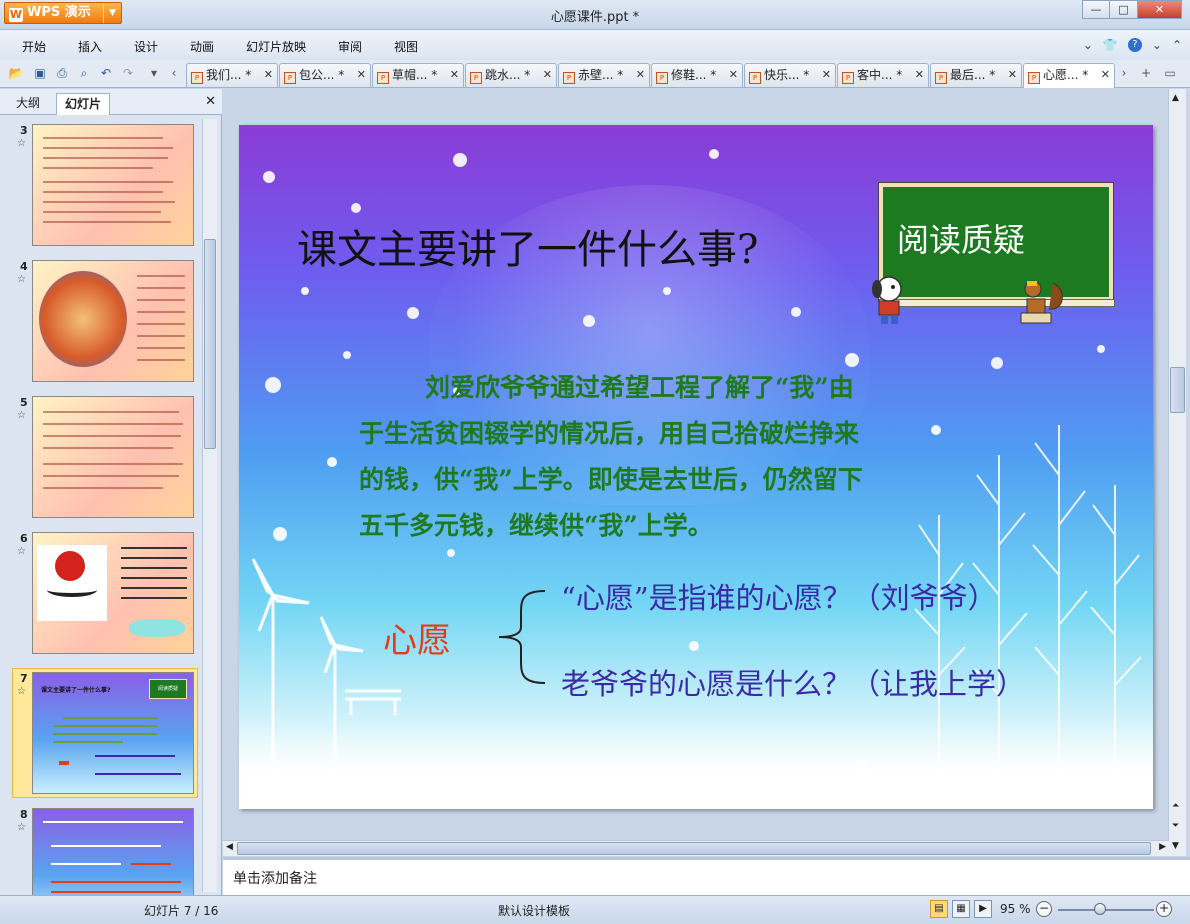 The height and width of the screenshot is (924, 1190). What do you see at coordinates (939, 909) in the screenshot?
I see `normal-view-icon: ▤` at bounding box center [939, 909].